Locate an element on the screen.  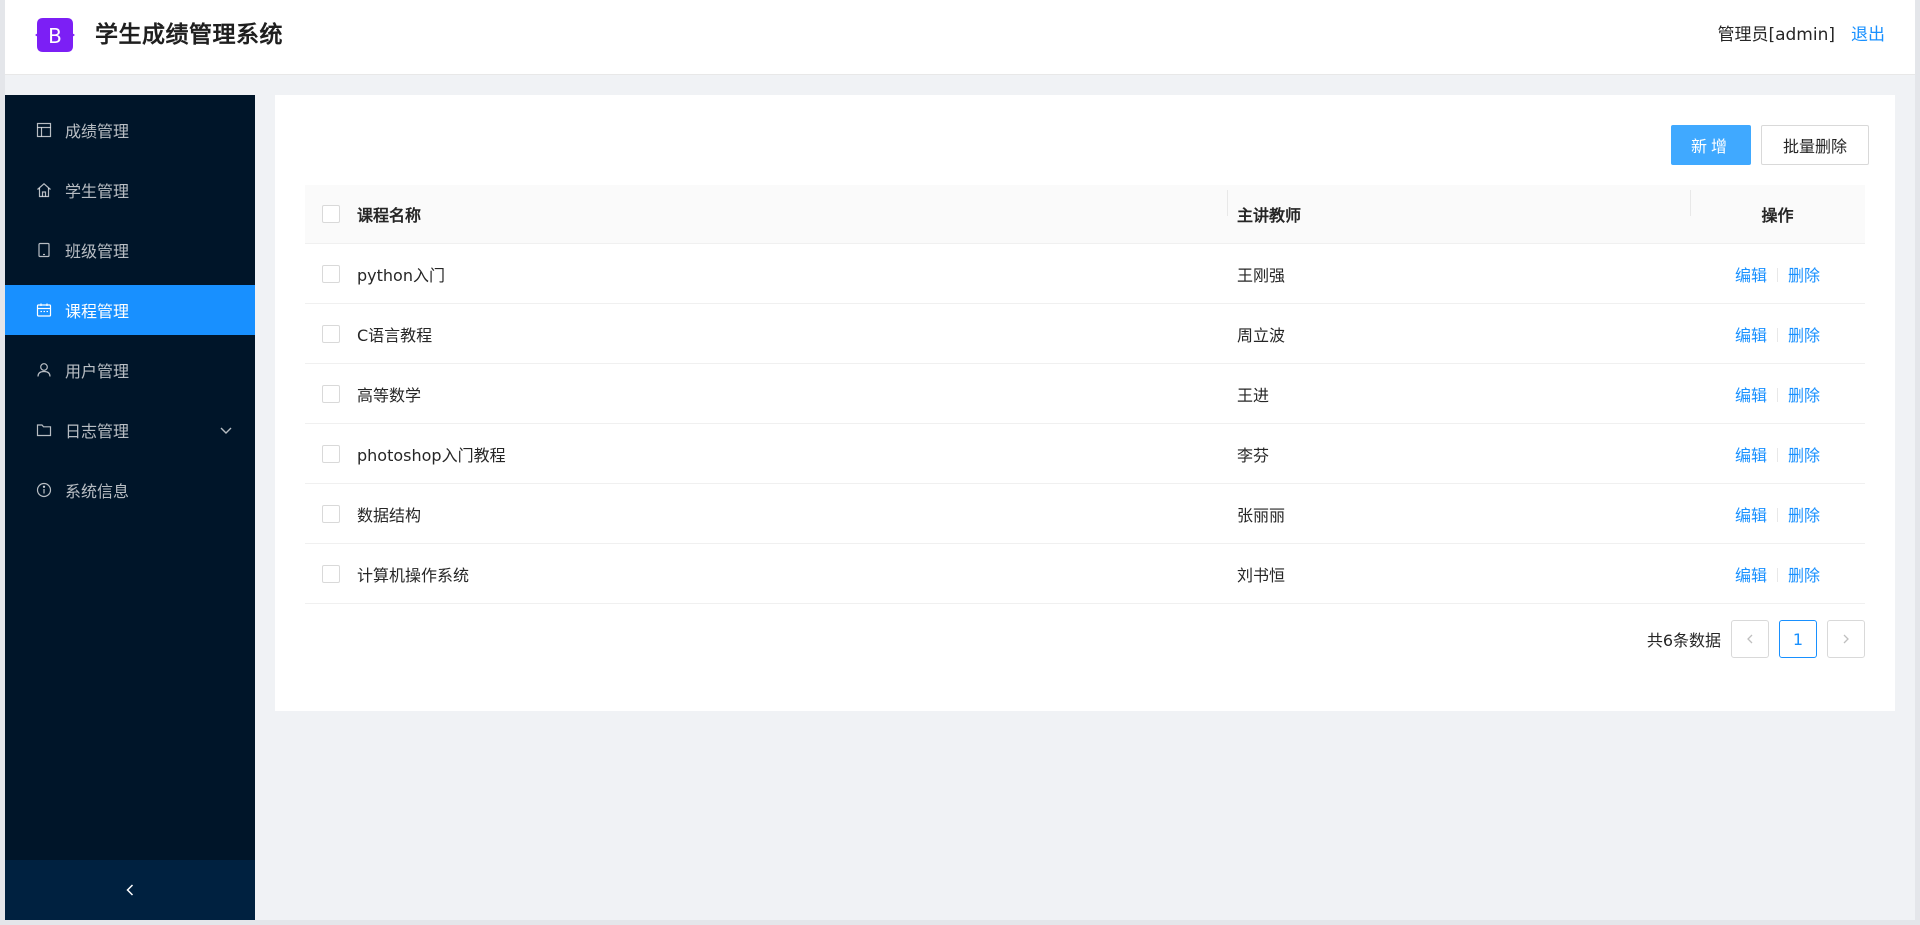
sidebar-collapse-button is located at coordinates (130, 890).